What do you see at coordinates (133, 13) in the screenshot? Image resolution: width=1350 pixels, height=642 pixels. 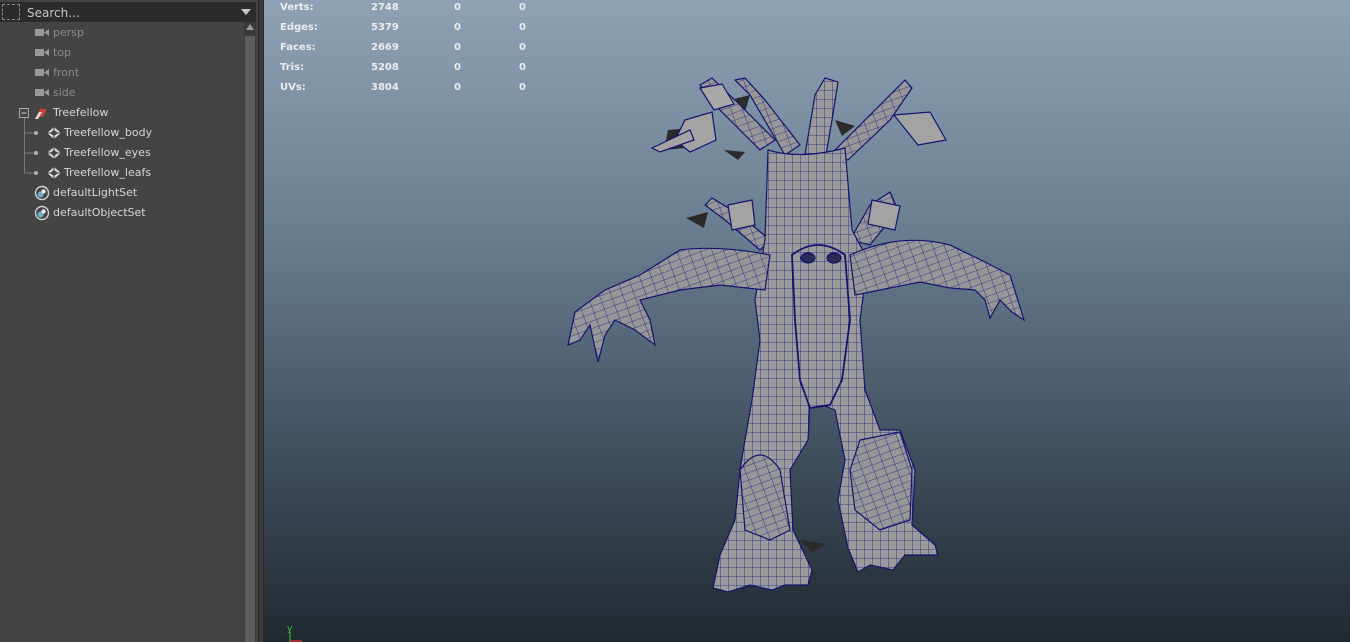 I see `search-input` at bounding box center [133, 13].